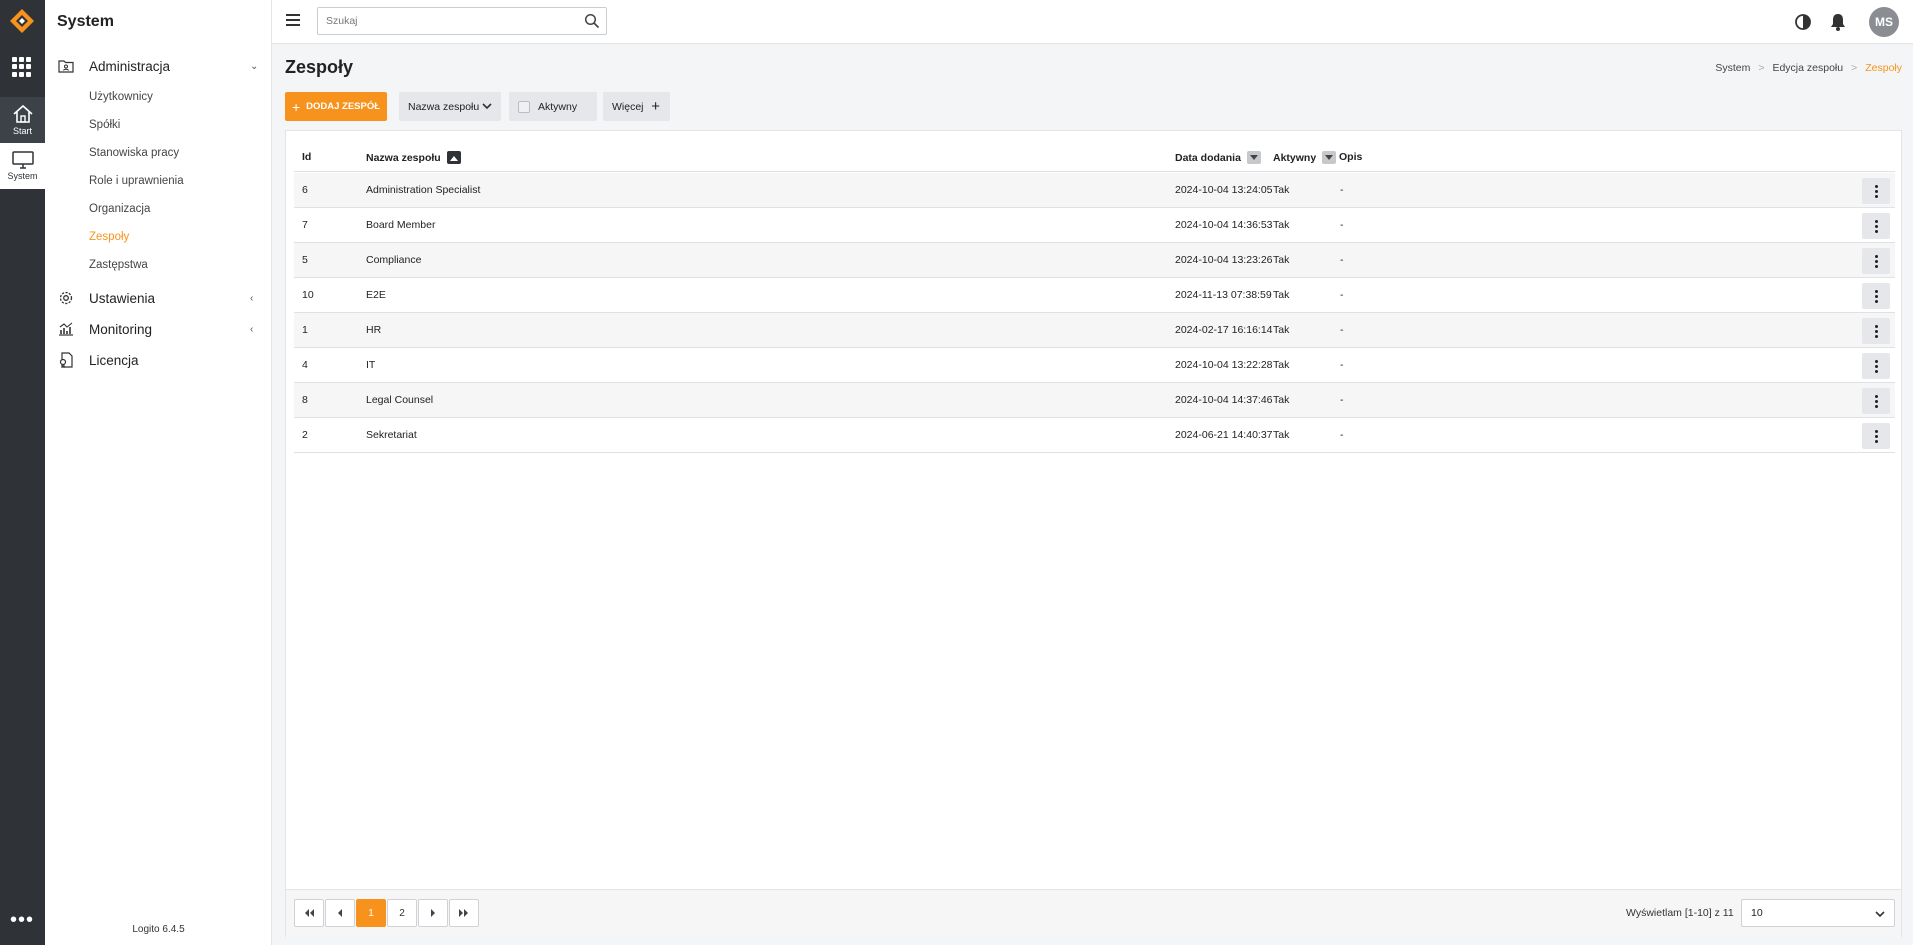 This screenshot has height=945, width=1913. I want to click on table-row: 4 IT 2024-10-04 13:22:28 Tak -, so click(1094, 365).